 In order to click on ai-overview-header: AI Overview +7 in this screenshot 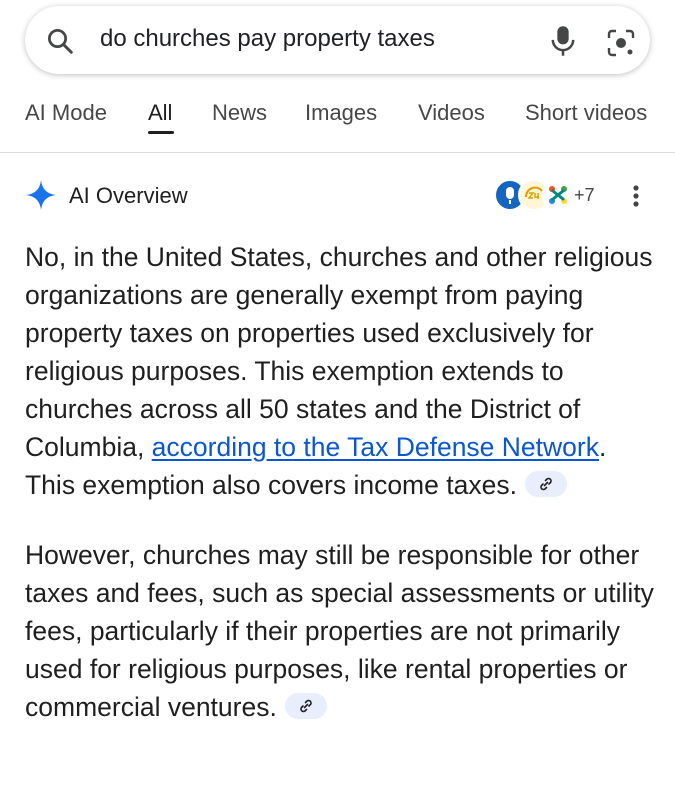, I will do `click(337, 197)`.